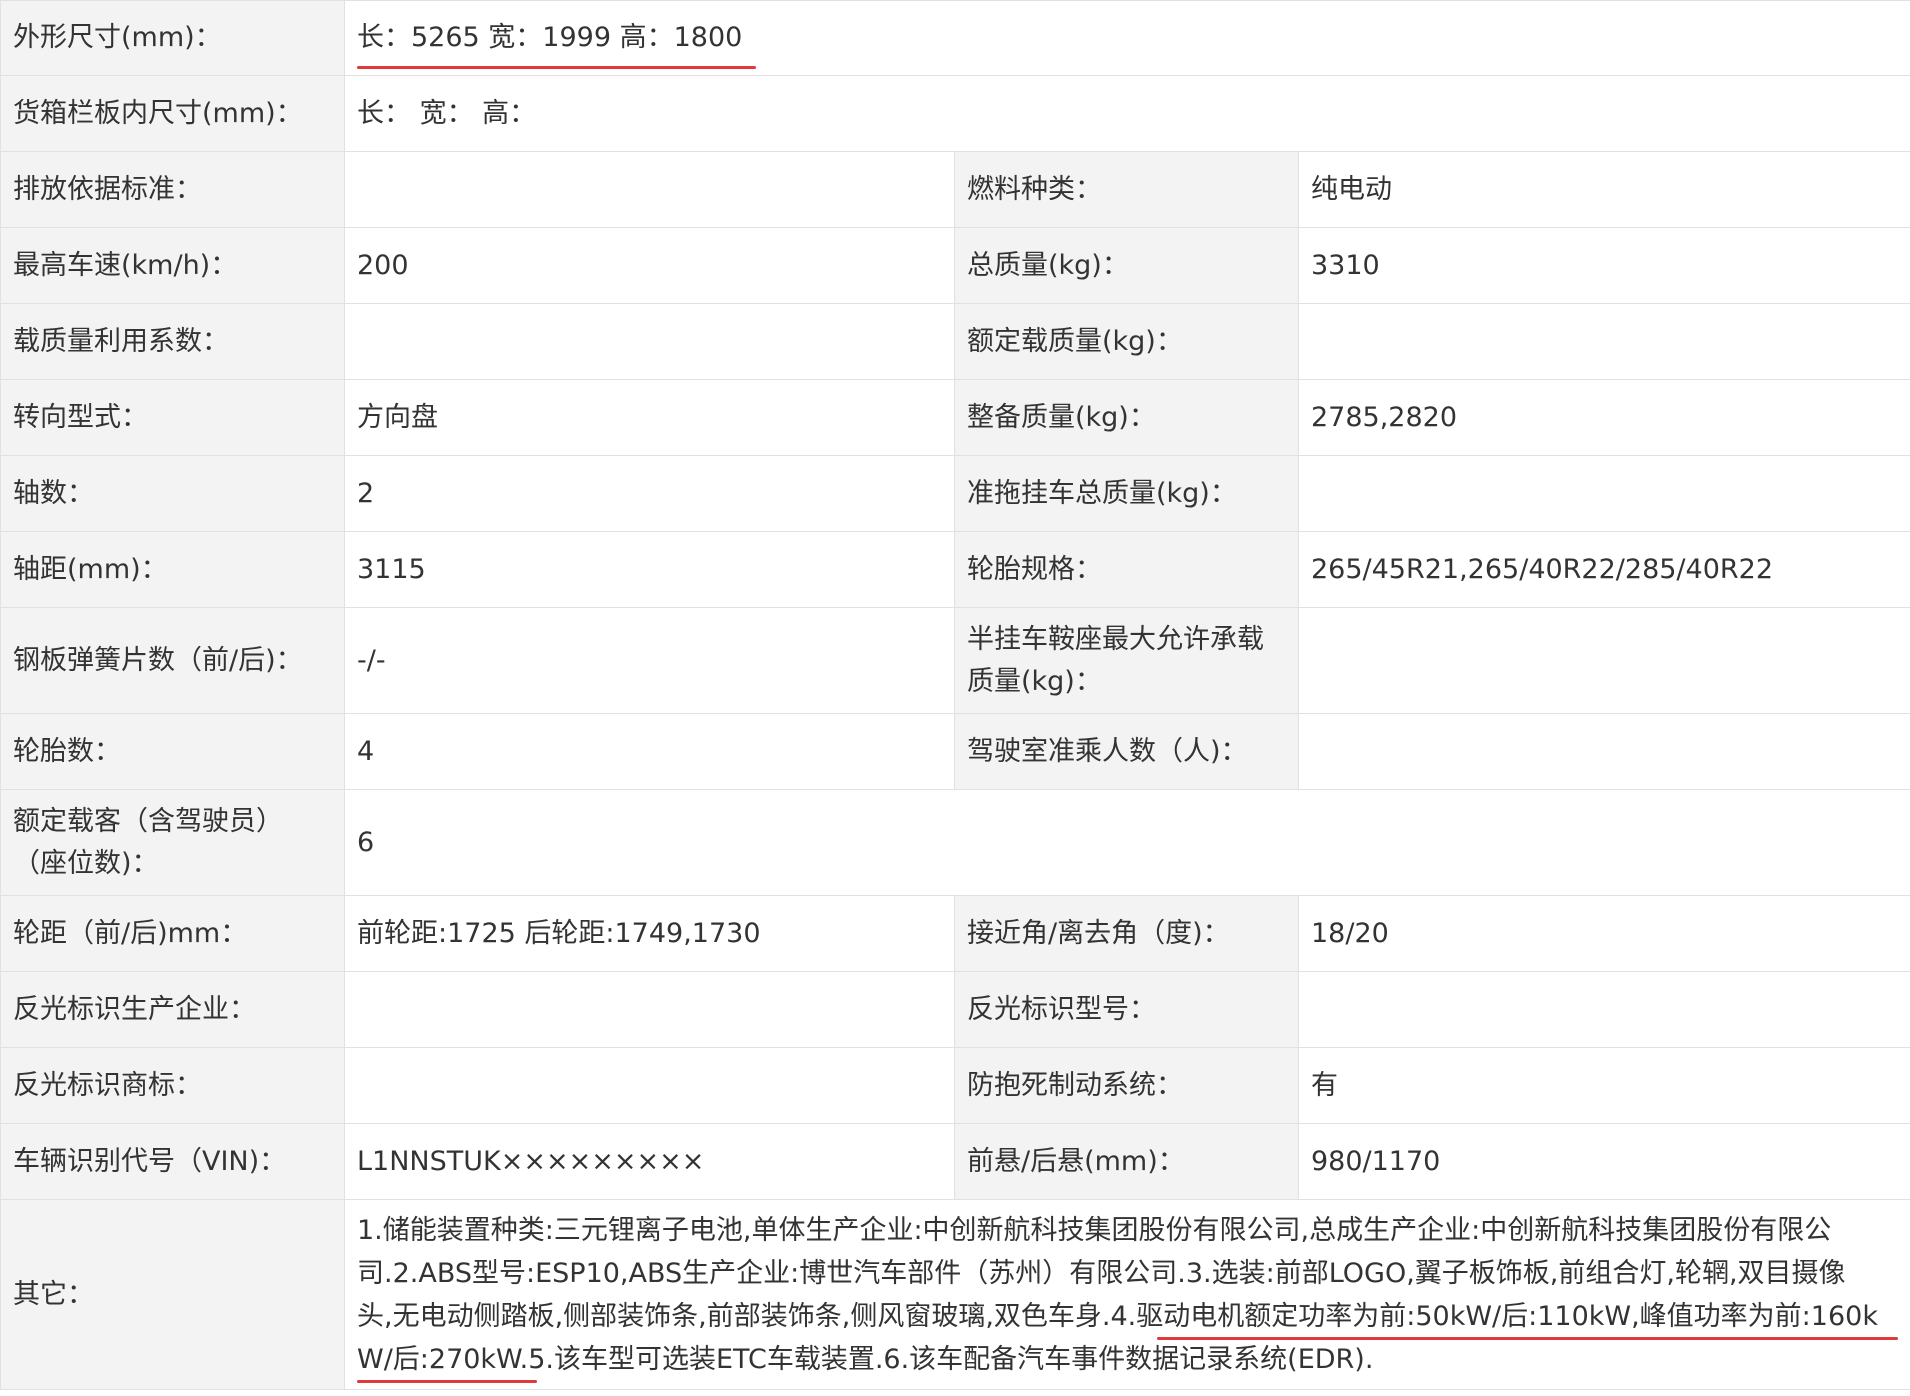  Describe the element at coordinates (1603, 933) in the screenshot. I see `value-angles: 18/20` at that location.